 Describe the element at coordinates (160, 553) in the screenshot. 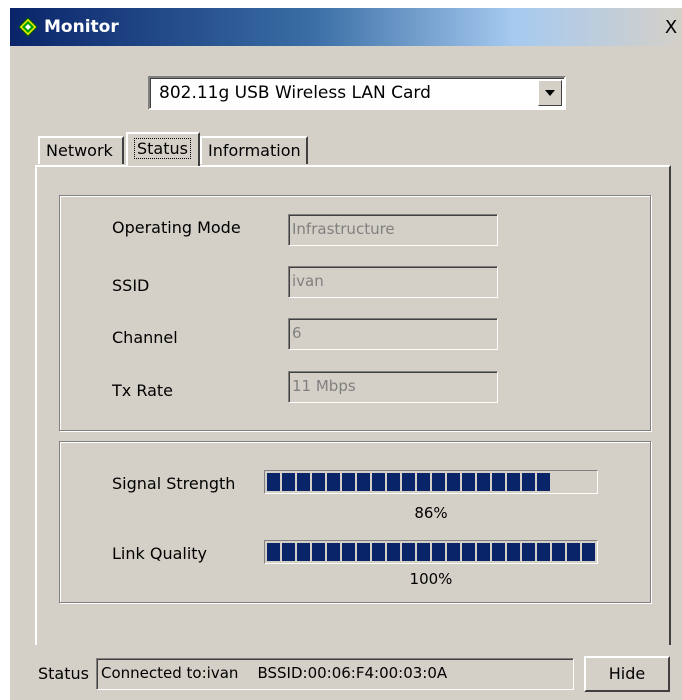

I see `link-quality-label: Link Quality` at that location.